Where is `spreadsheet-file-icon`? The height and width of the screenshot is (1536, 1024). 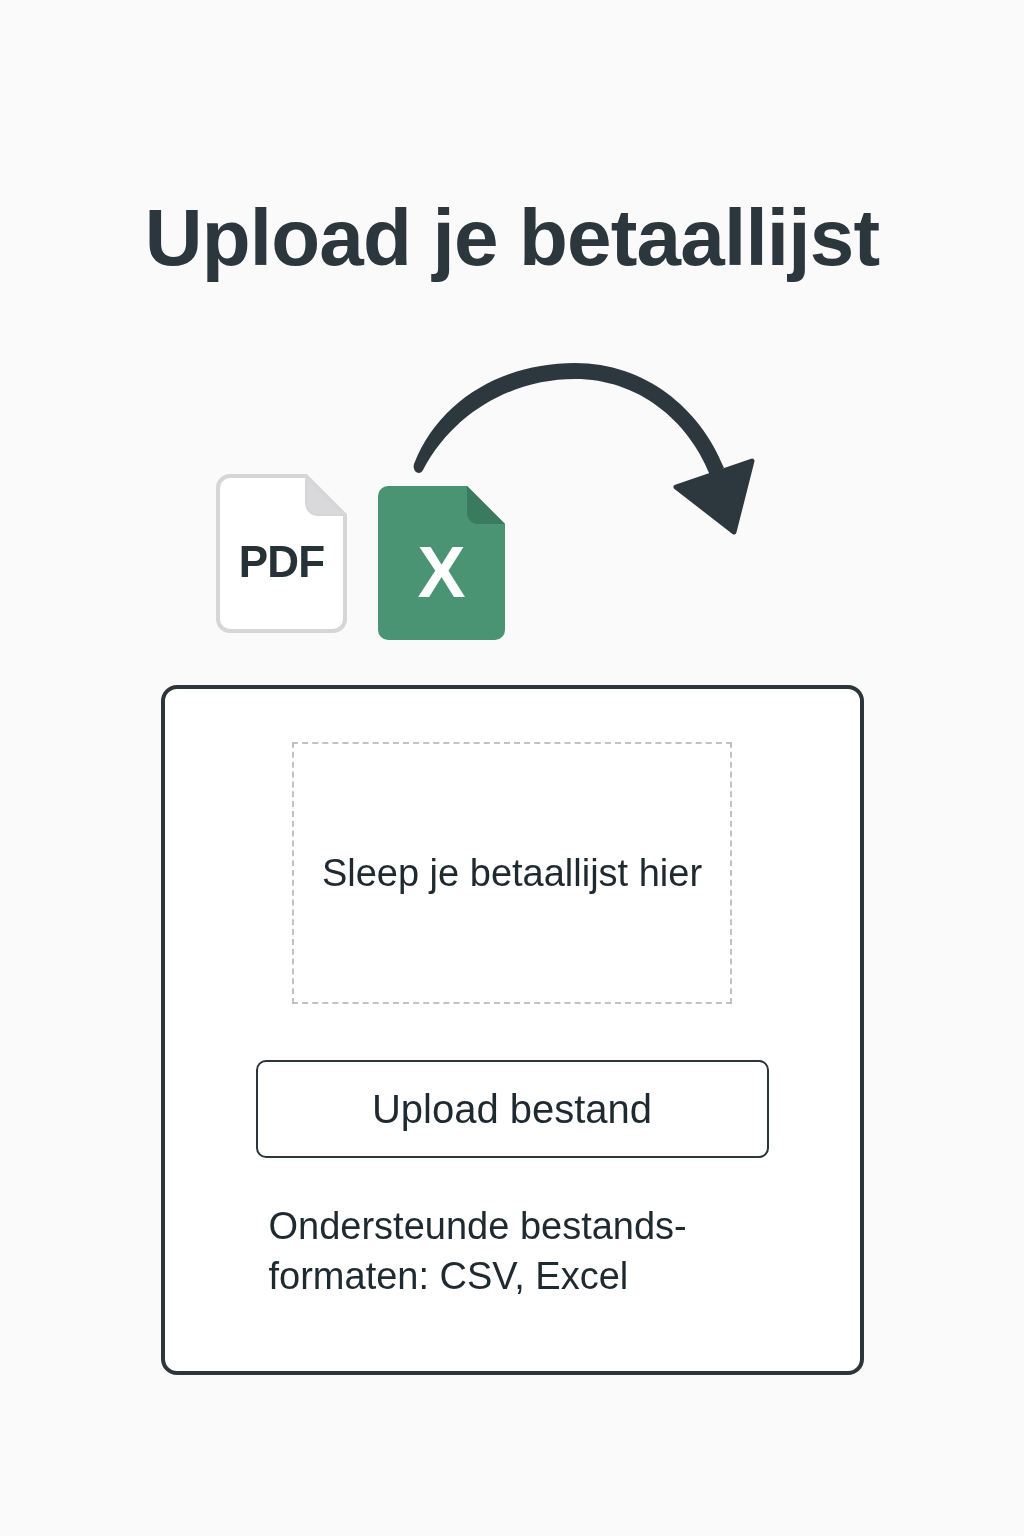
spreadsheet-file-icon is located at coordinates (441, 563).